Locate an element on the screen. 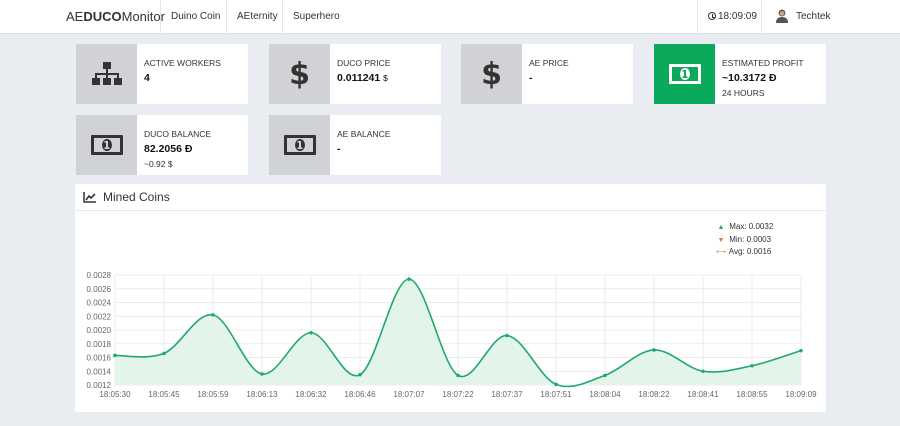  card-duco-balance: DUCO BALANCE 82.2056 Ɖ ~0.92 $ is located at coordinates (162, 145).